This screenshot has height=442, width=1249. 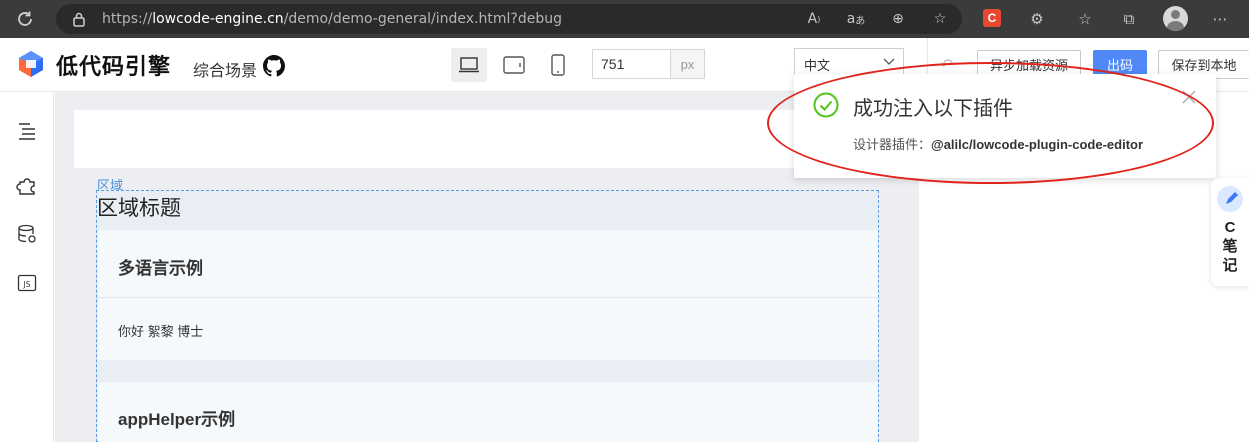 I want to click on github-icon, so click(x=274, y=66).